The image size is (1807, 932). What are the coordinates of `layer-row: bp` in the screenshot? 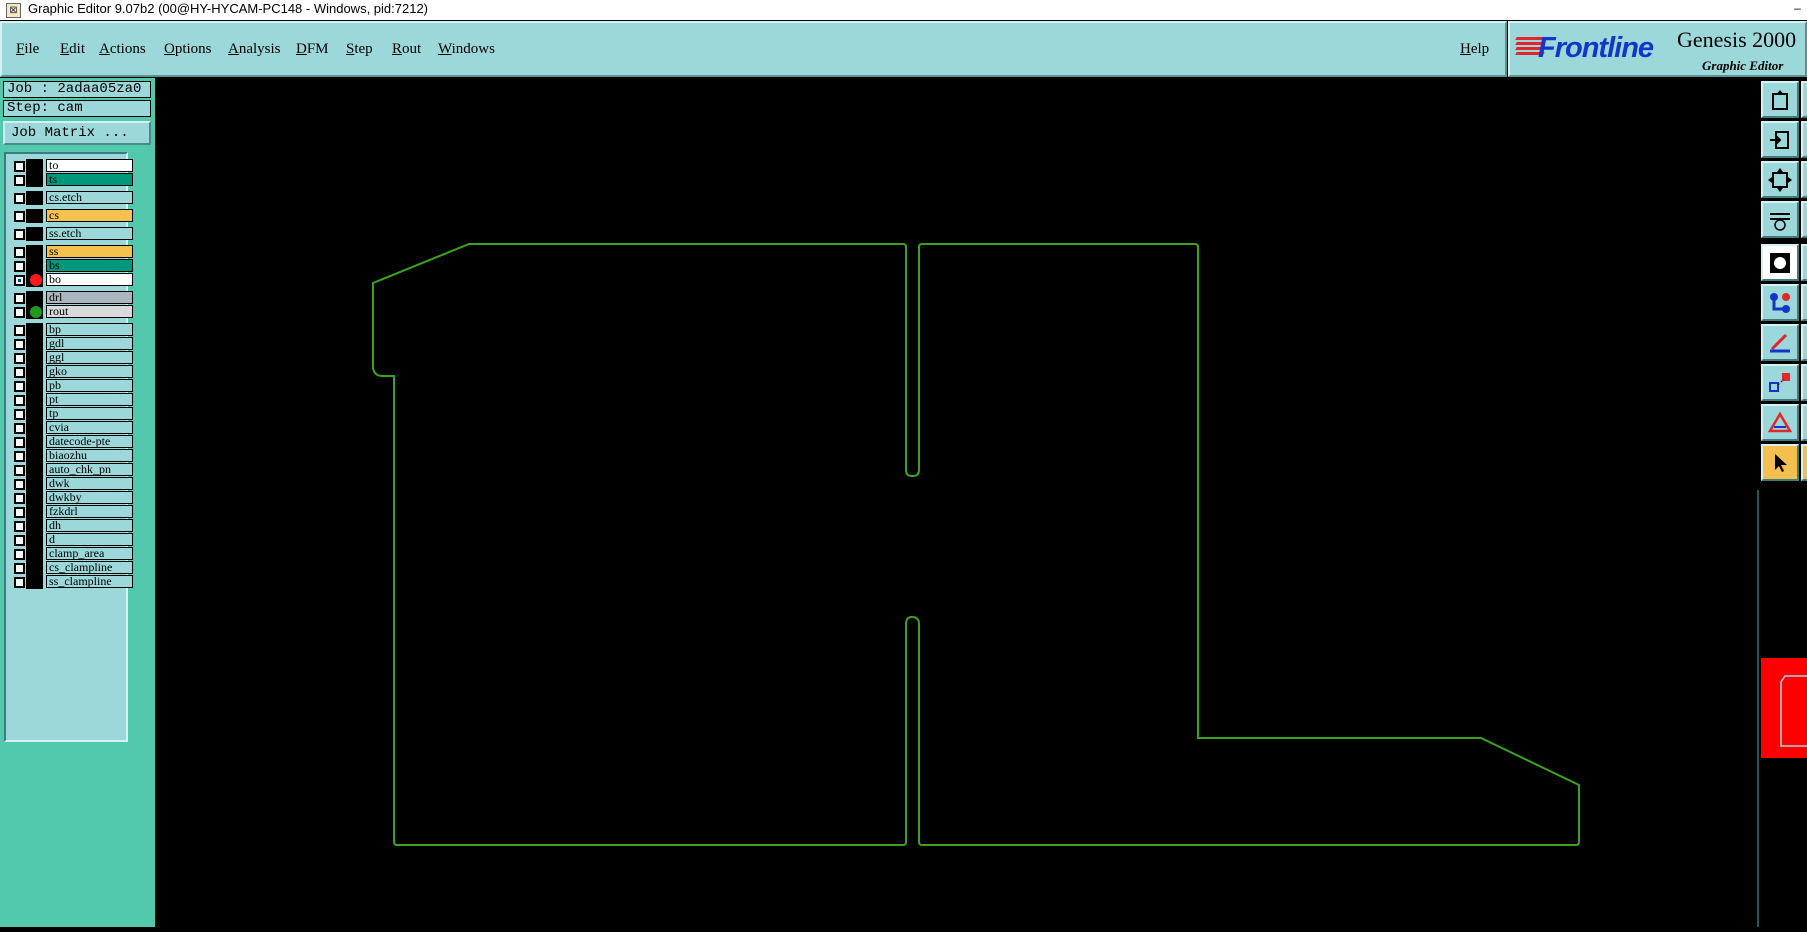 It's located at (71, 330).